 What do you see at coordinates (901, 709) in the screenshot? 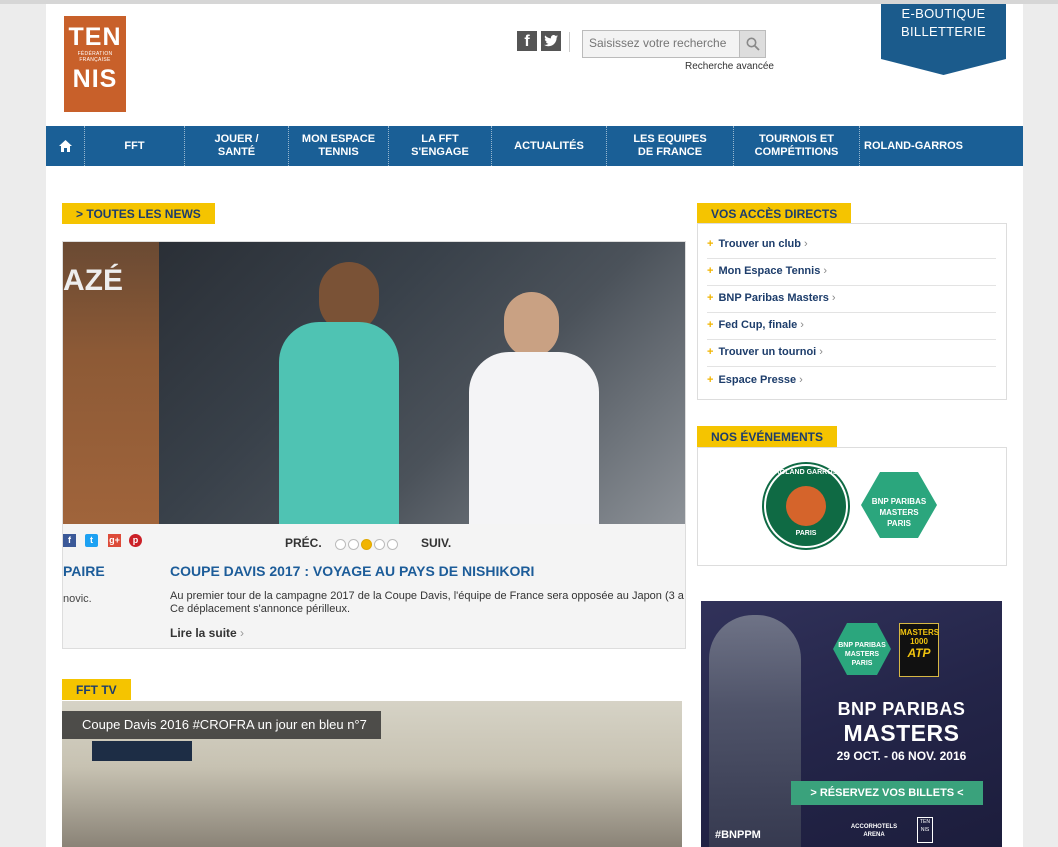
I see `ad-title-line-1: BNP PARIBAS` at bounding box center [901, 709].